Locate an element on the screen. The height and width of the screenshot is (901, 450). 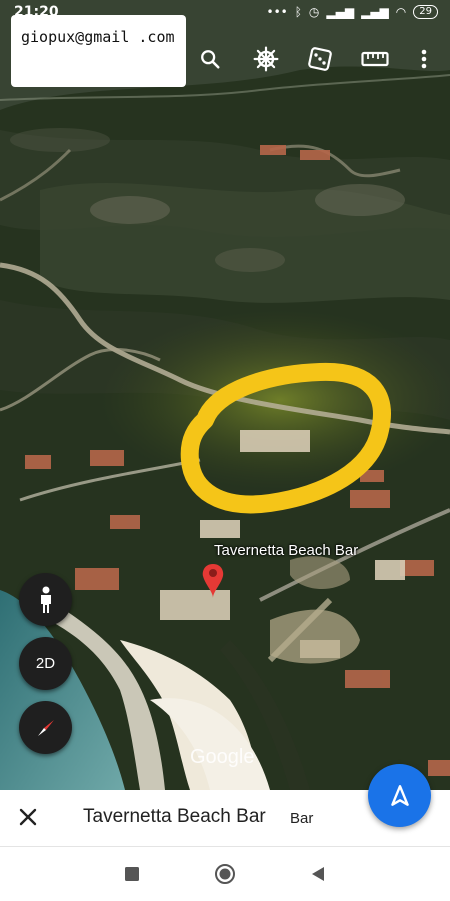
home-button is located at coordinates (225, 874).